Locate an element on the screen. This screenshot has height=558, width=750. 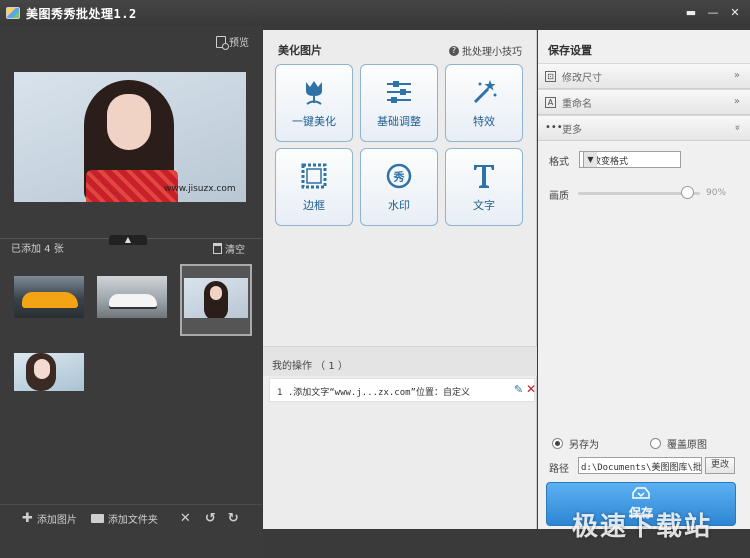
tool-text: 文字 is located at coordinates (484, 187).